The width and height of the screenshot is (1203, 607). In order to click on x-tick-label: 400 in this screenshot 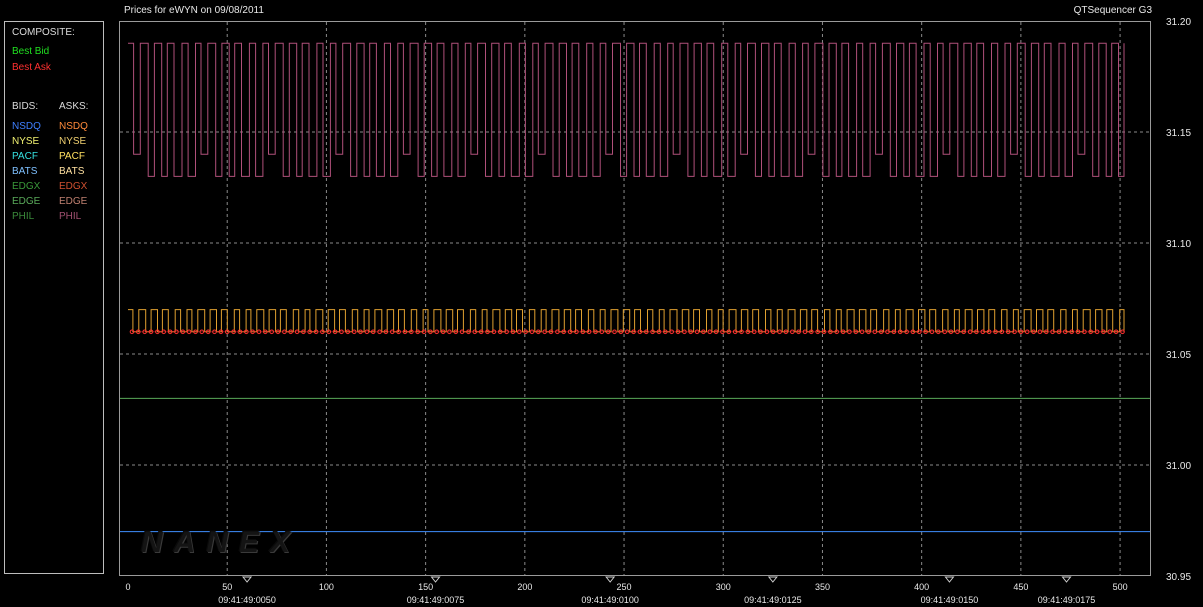, I will do `click(921, 587)`.